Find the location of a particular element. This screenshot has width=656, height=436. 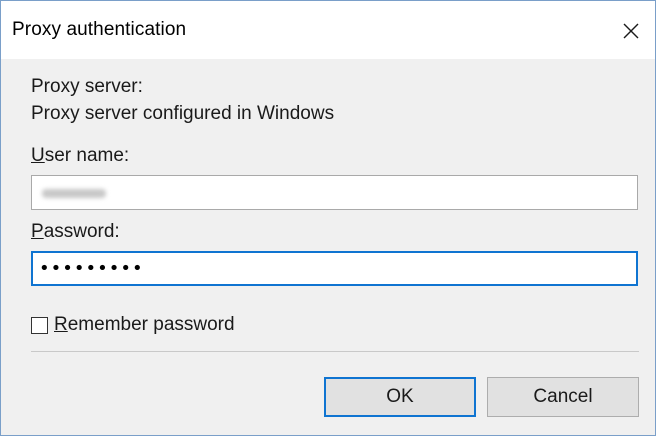

ok-button: OK is located at coordinates (400, 397).